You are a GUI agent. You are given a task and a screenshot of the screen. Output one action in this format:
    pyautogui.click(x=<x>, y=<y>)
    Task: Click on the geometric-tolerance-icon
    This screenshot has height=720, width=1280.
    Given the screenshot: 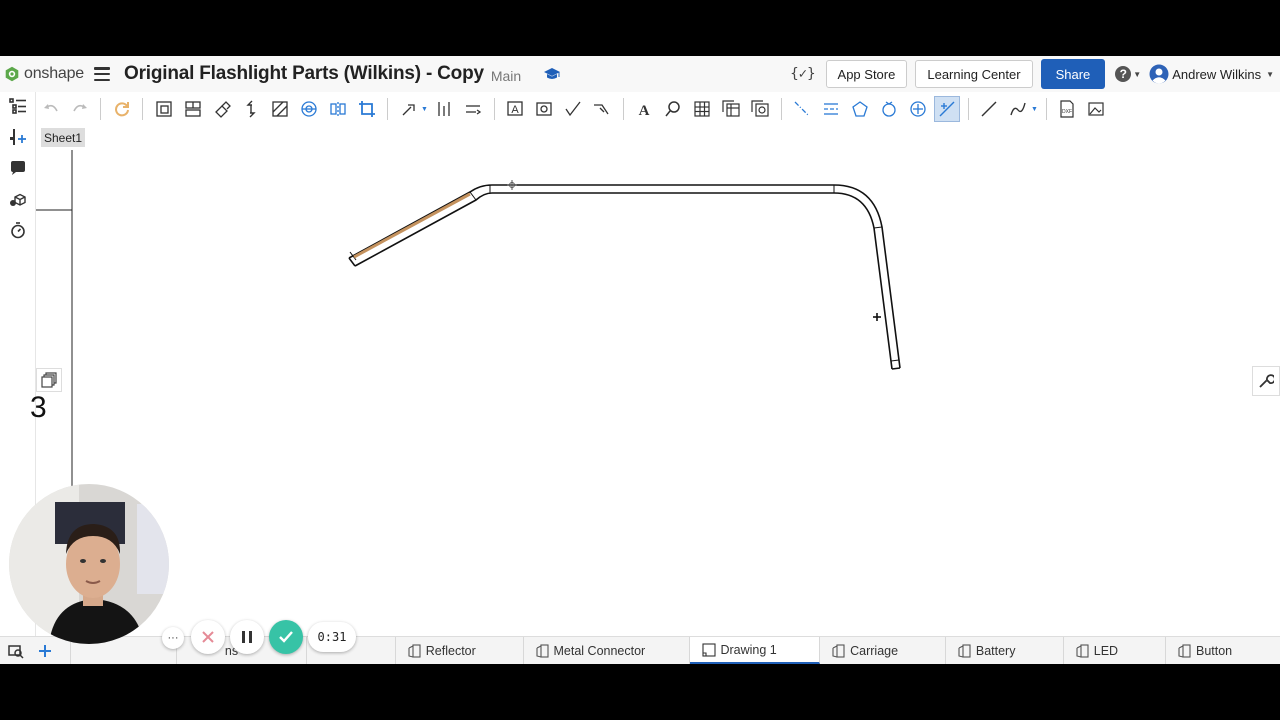 What is the action you would take?
    pyautogui.click(x=947, y=109)
    